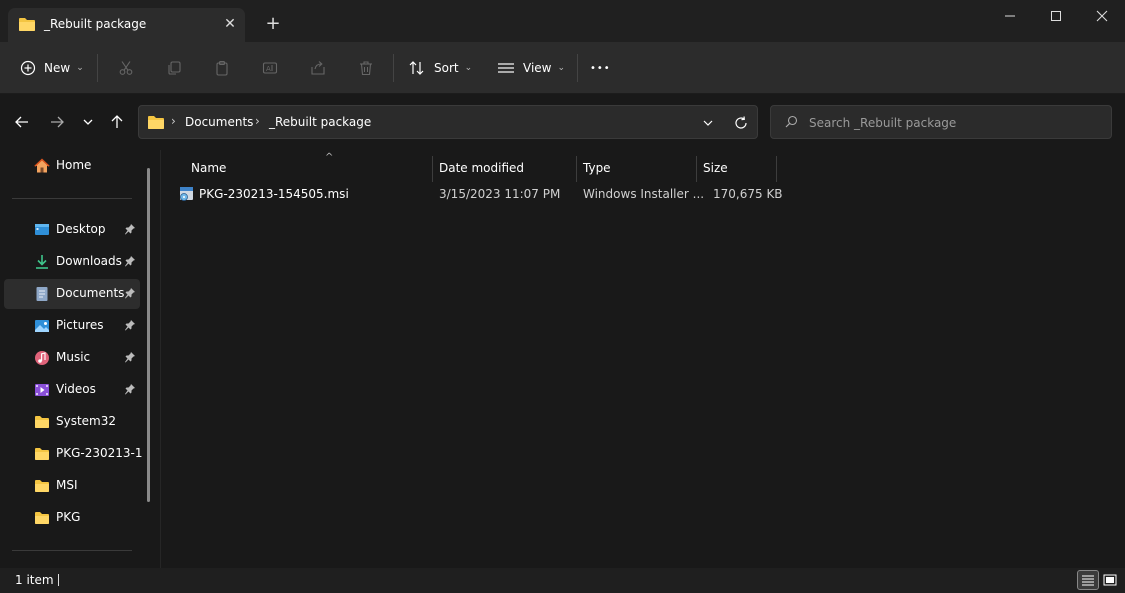 Image resolution: width=1125 pixels, height=593 pixels. What do you see at coordinates (1110, 580) in the screenshot?
I see `large-icons-view-button` at bounding box center [1110, 580].